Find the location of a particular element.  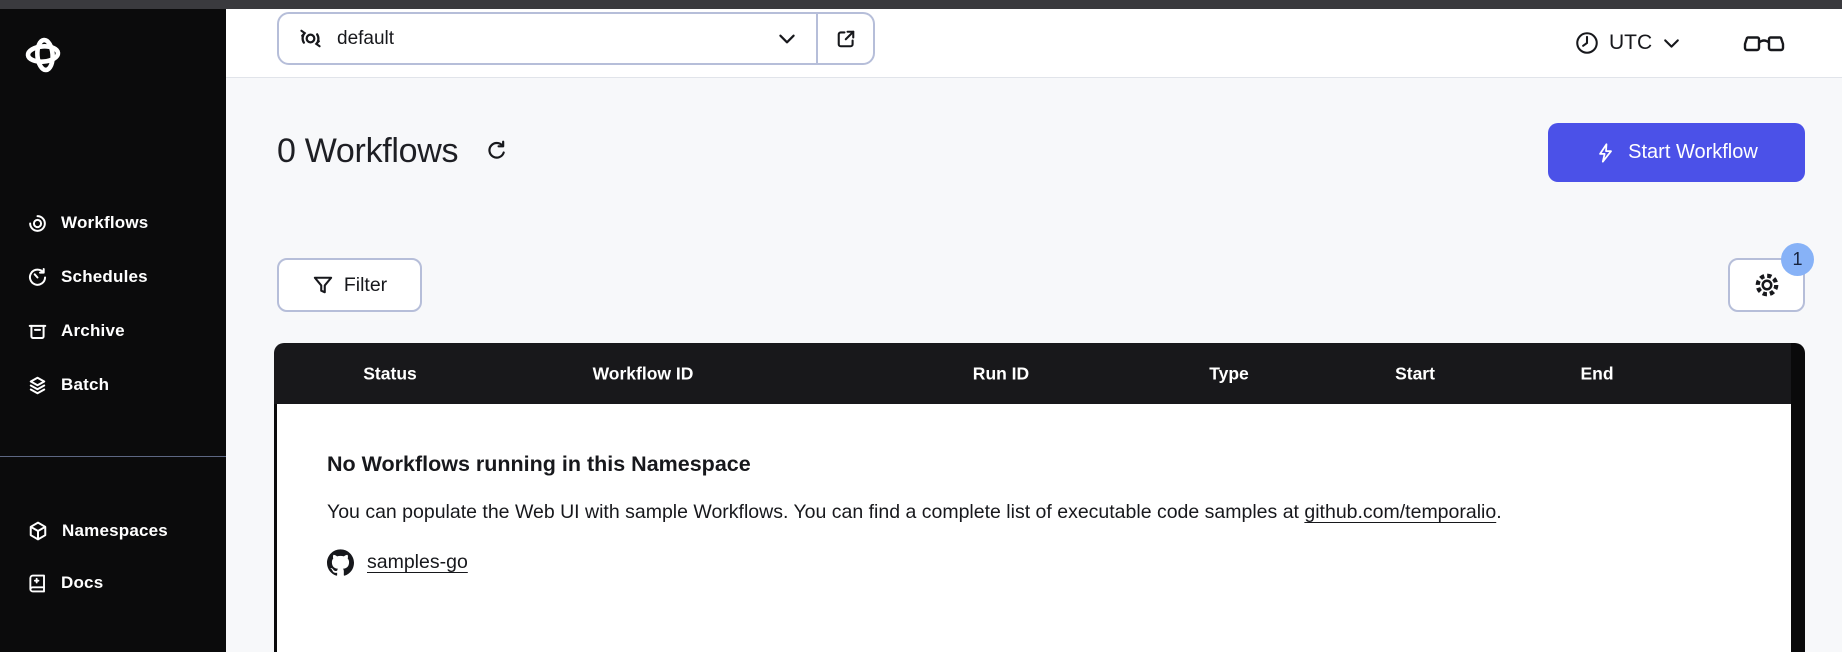

namespaces-icon is located at coordinates (38, 531).